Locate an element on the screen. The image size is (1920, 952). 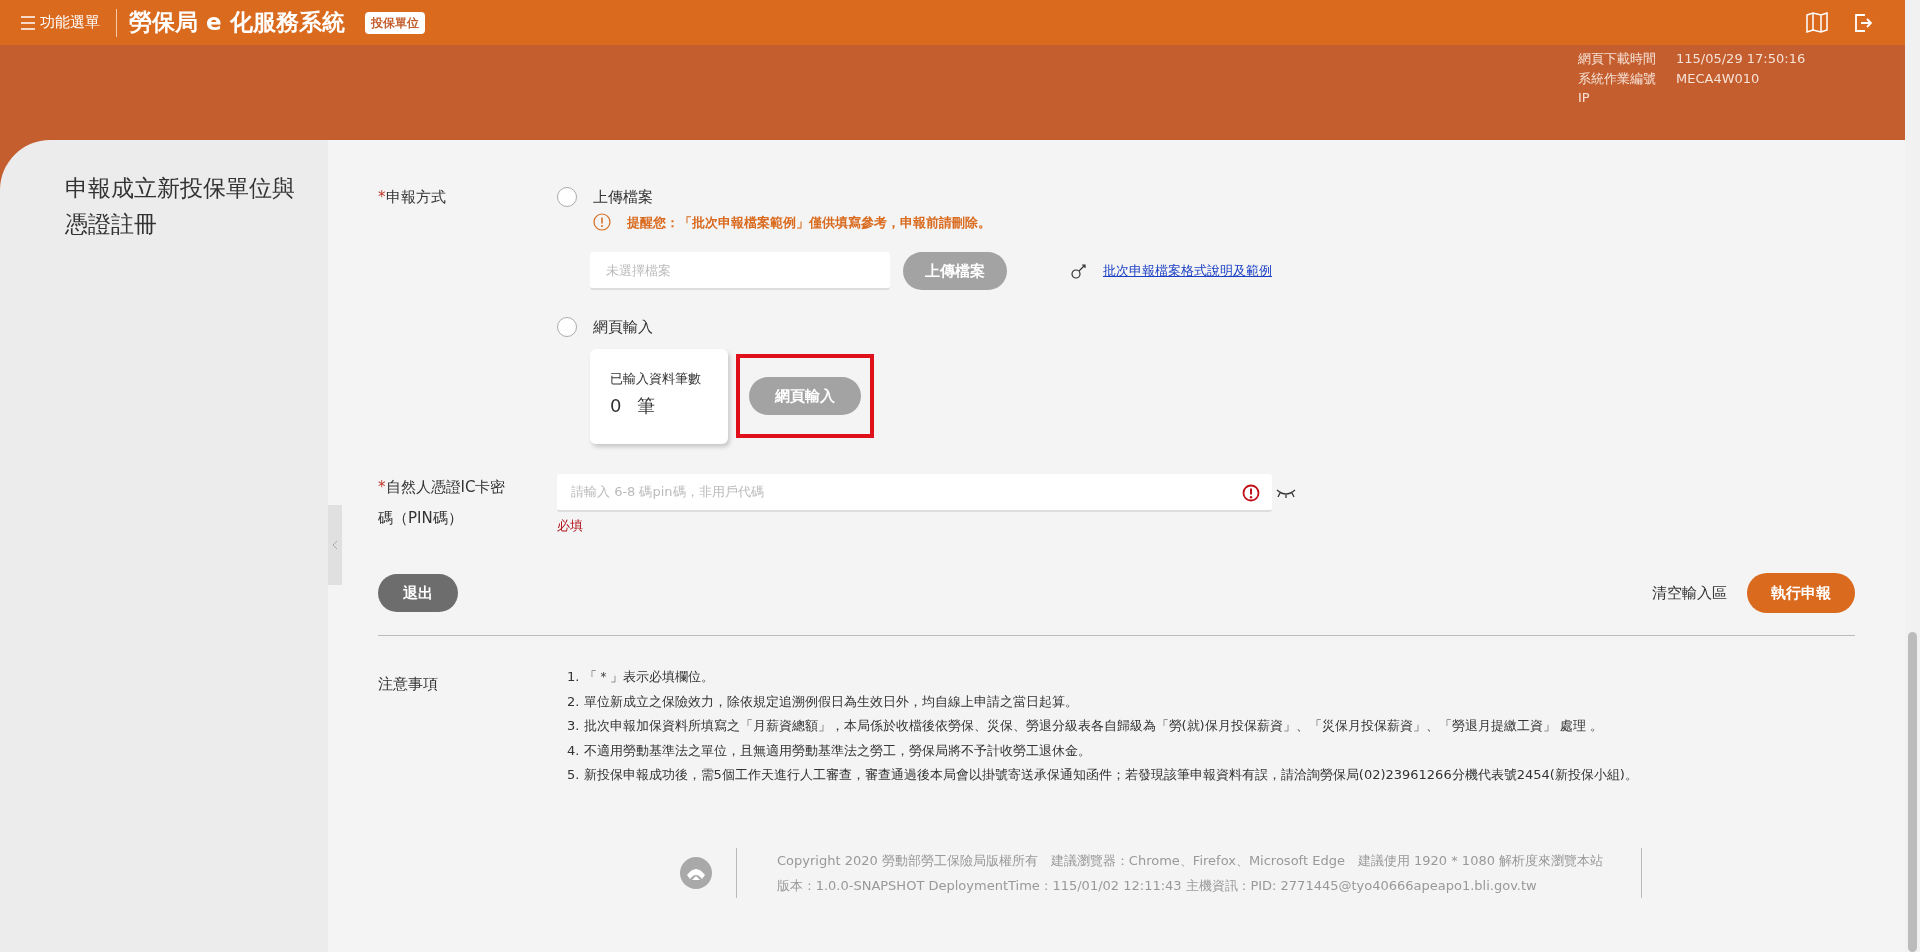
info-label: IP is located at coordinates (1584, 98).